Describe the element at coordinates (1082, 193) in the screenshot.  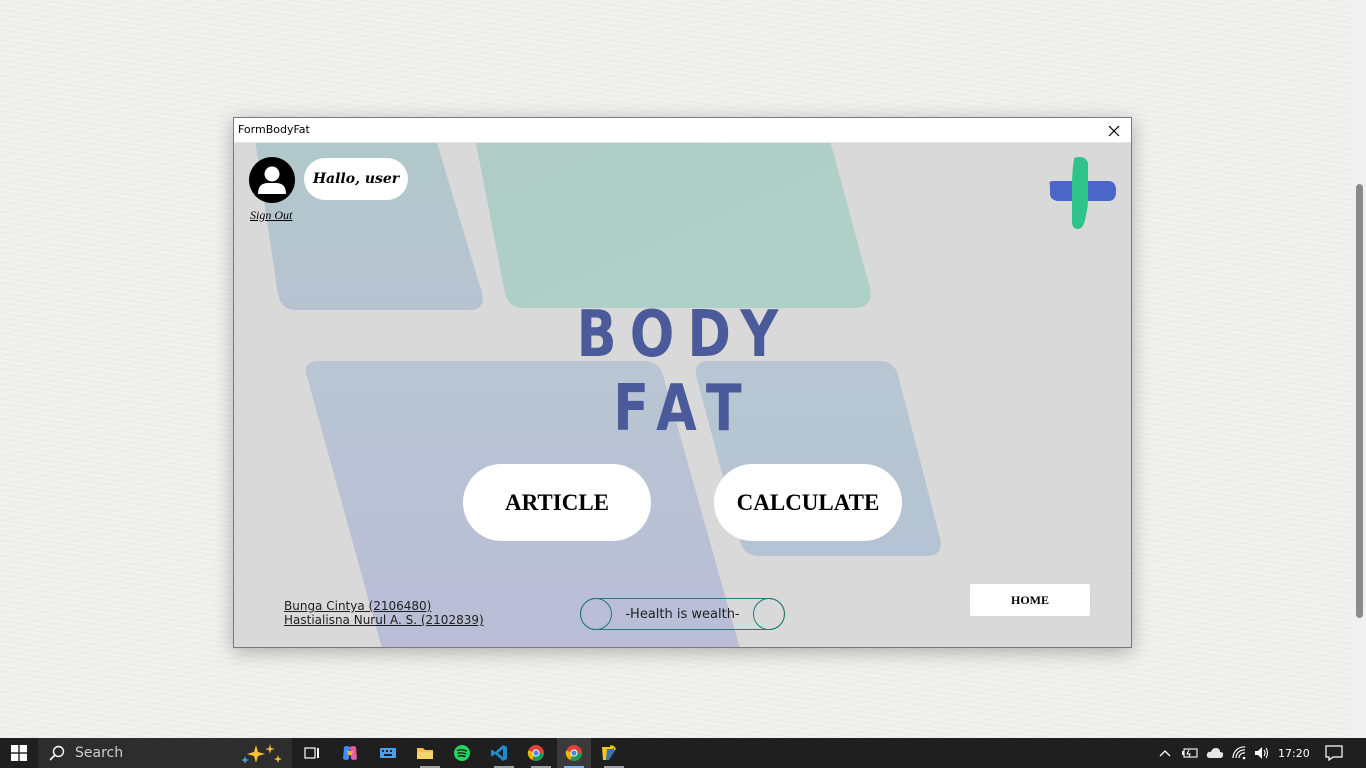
I see `medical-cross-logo` at that location.